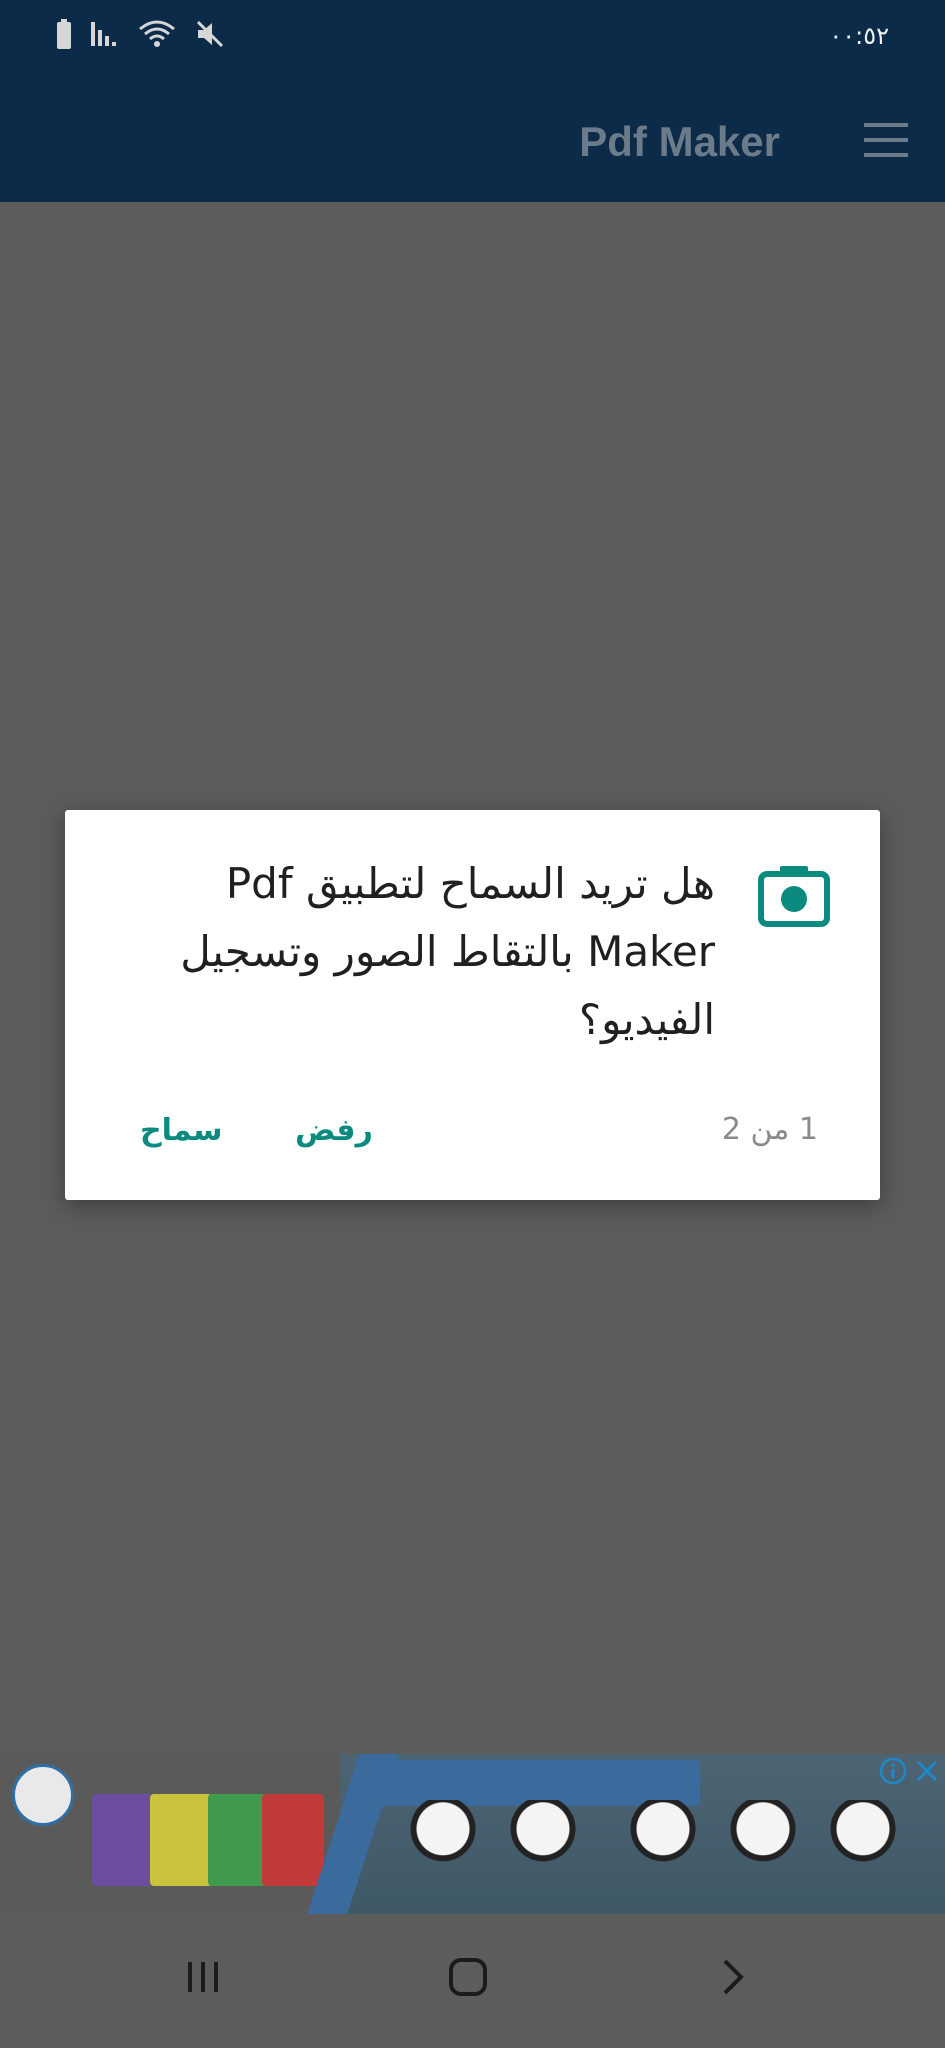 This screenshot has width=945, height=2048. I want to click on status-bar: ٠٠:٥٢, so click(472, 36).